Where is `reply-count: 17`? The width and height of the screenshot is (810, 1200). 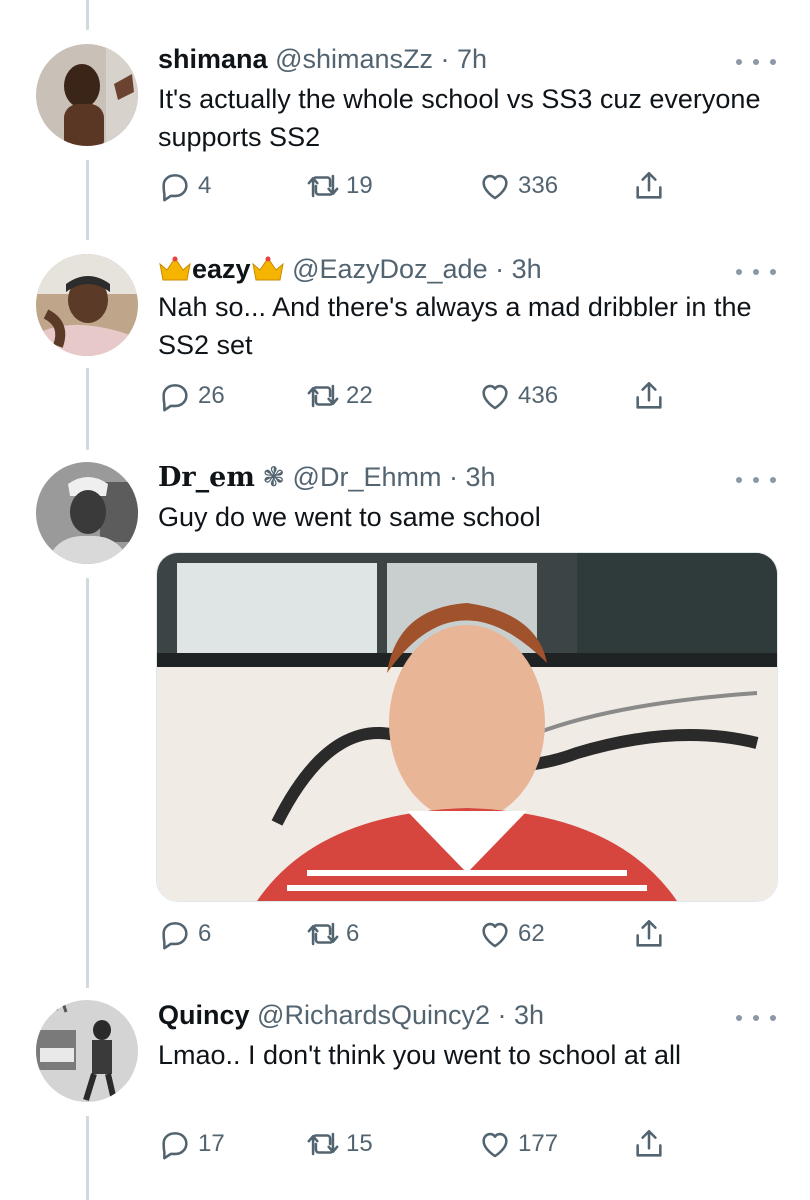
reply-count: 17 is located at coordinates (211, 1143).